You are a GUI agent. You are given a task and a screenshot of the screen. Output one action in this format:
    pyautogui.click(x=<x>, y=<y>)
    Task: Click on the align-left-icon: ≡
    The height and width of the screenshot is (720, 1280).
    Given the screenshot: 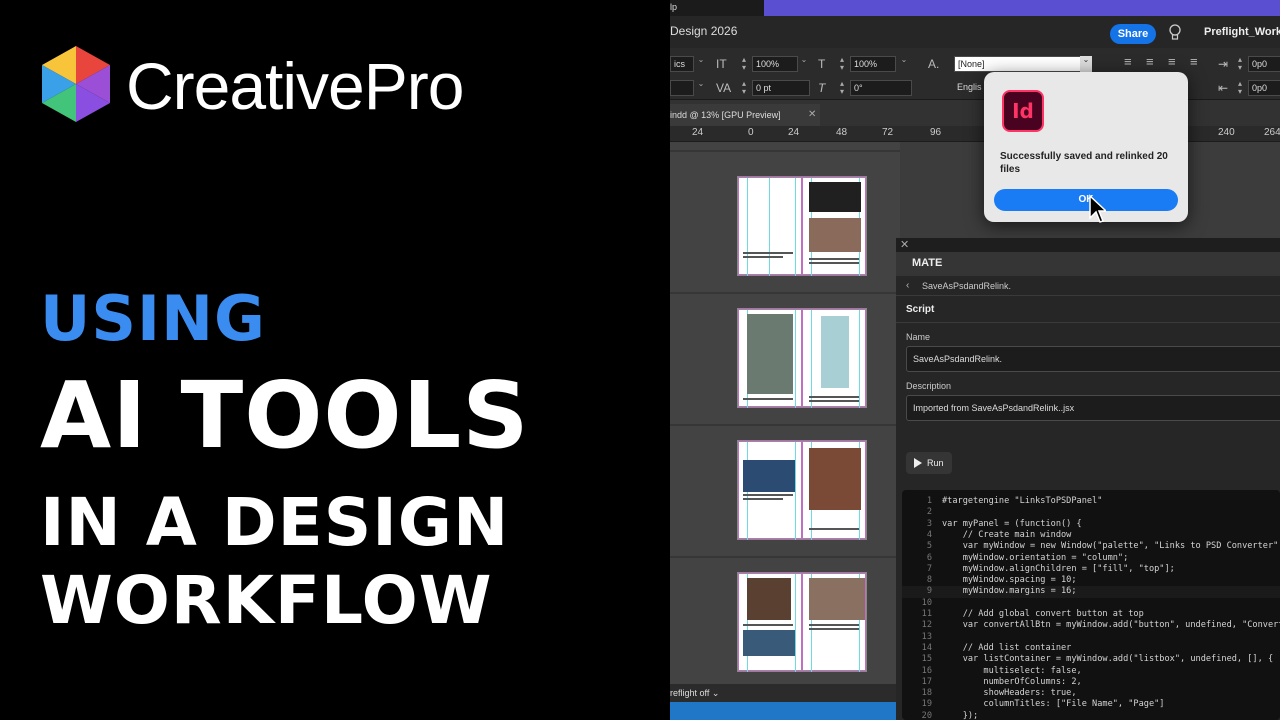 What is the action you would take?
    pyautogui.click(x=1128, y=62)
    